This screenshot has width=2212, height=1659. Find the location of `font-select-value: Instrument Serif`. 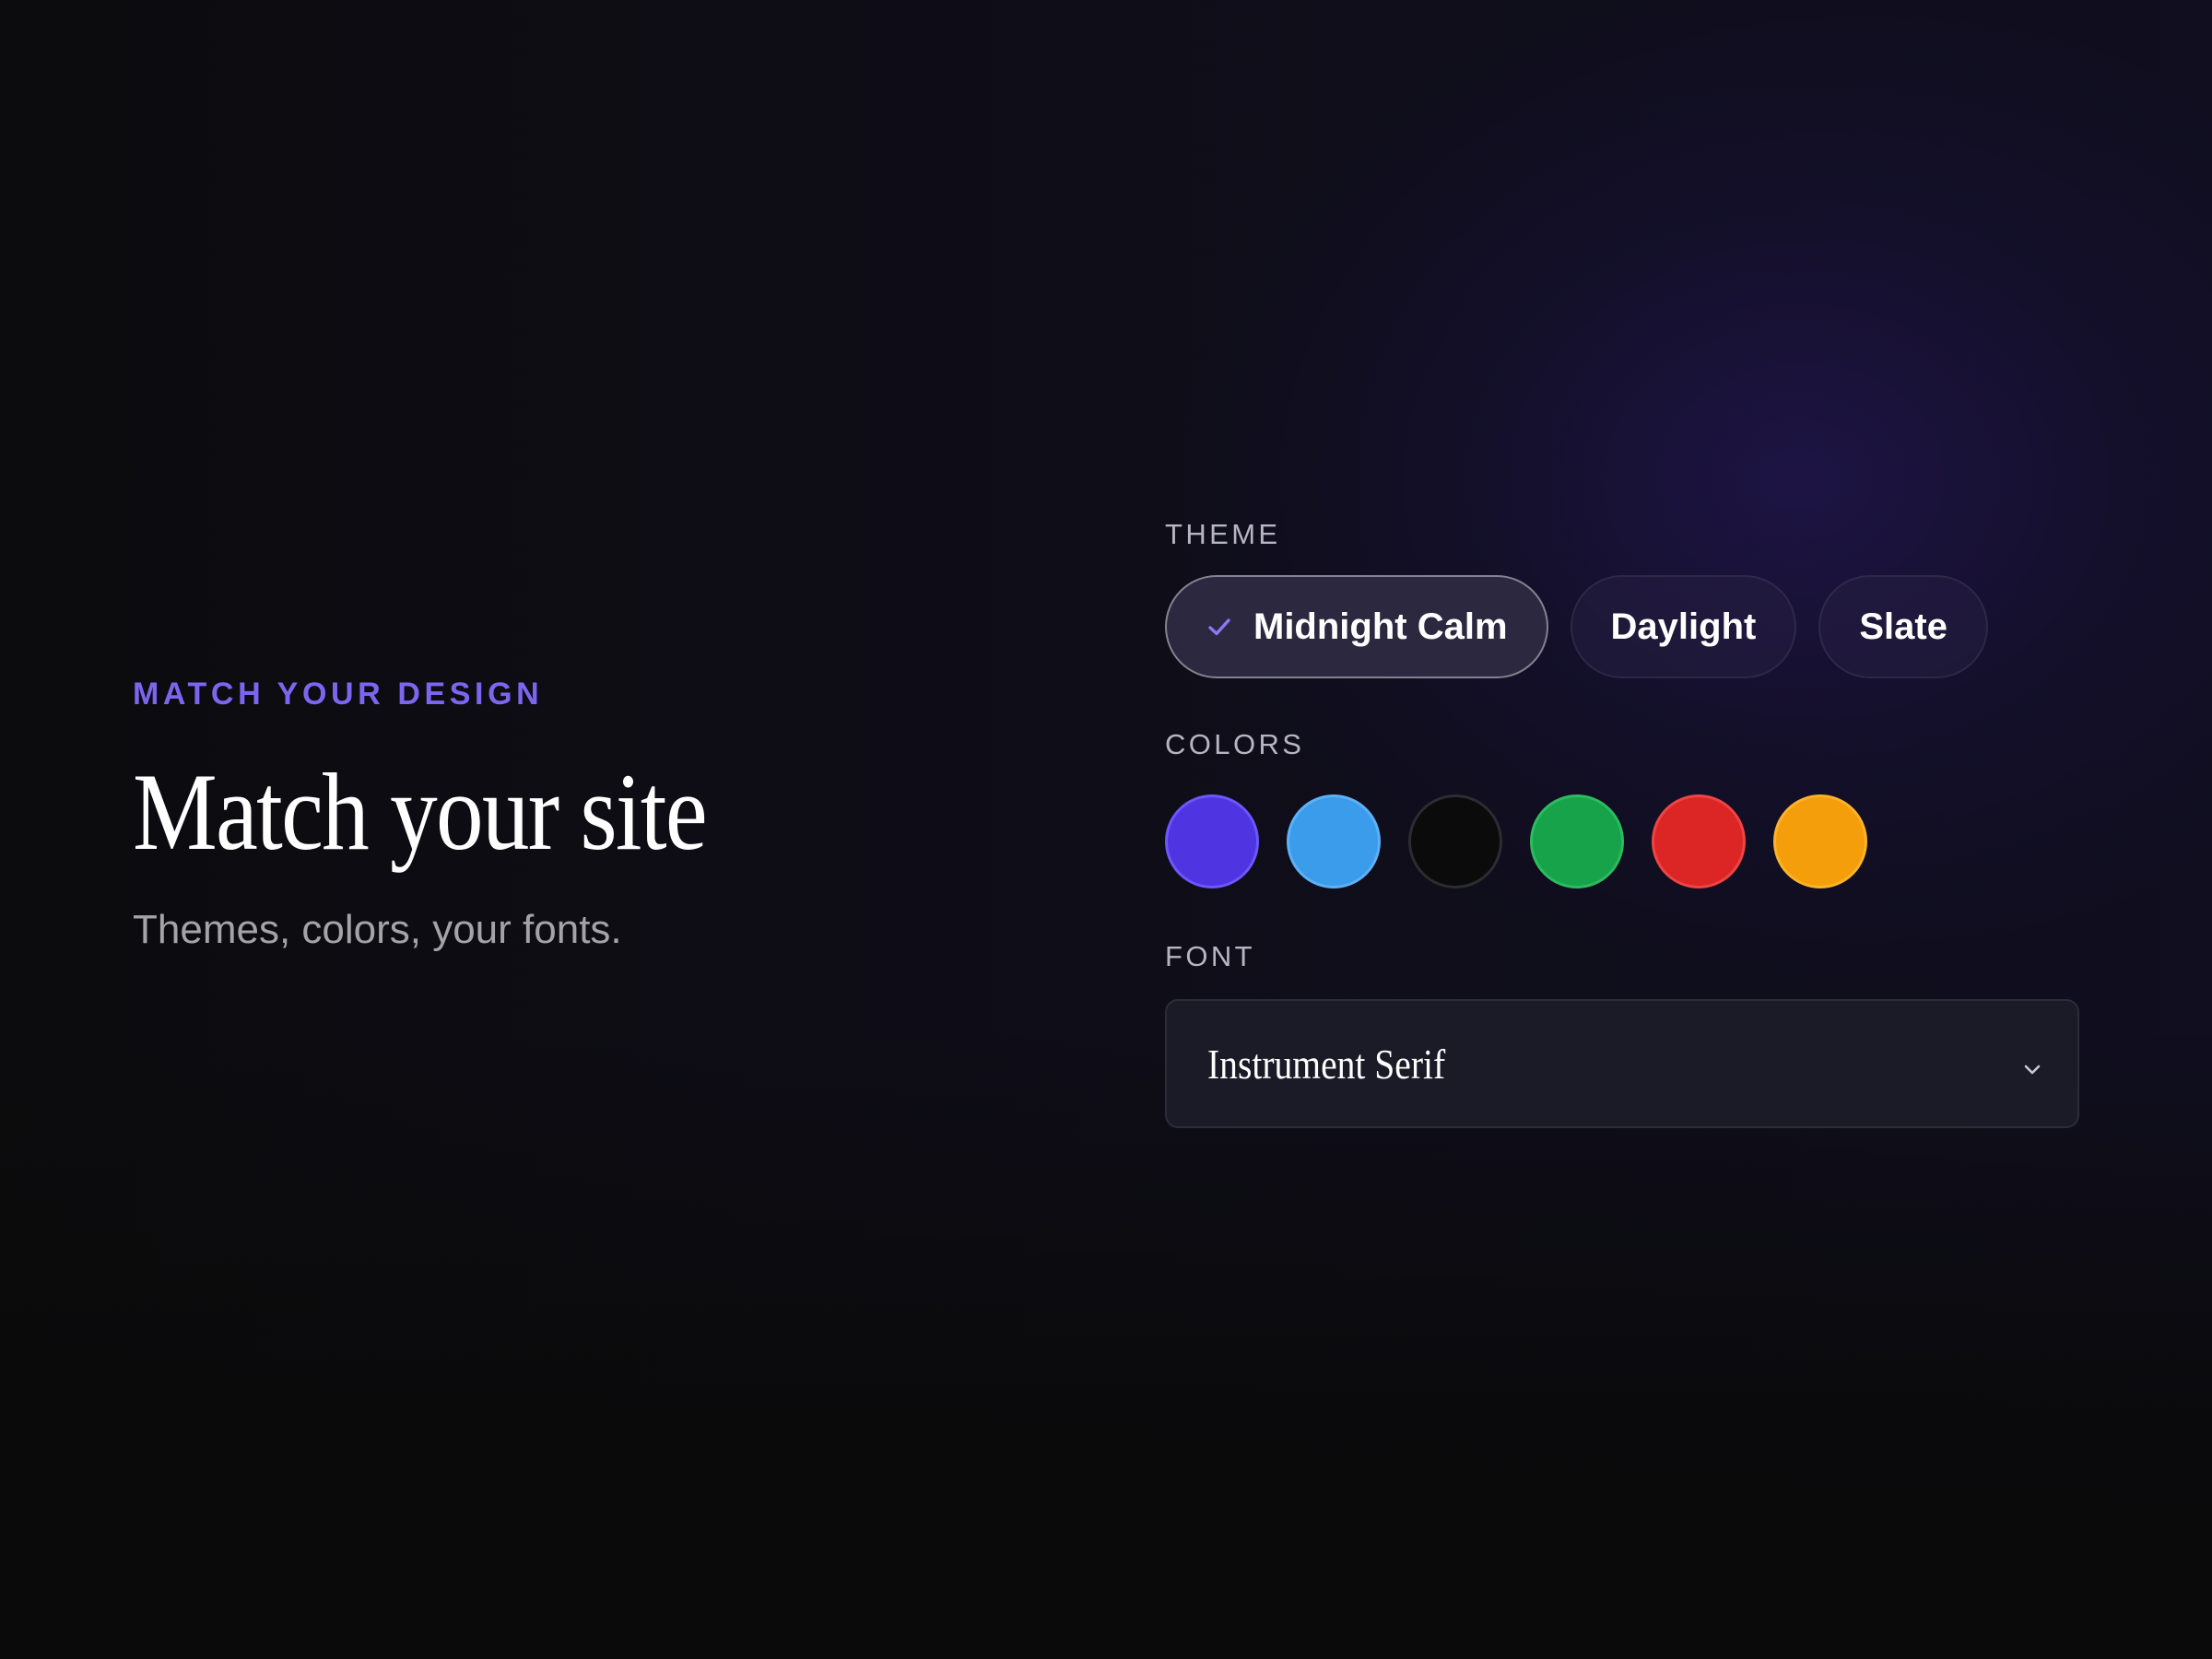

font-select-value: Instrument Serif is located at coordinates (1326, 1064).